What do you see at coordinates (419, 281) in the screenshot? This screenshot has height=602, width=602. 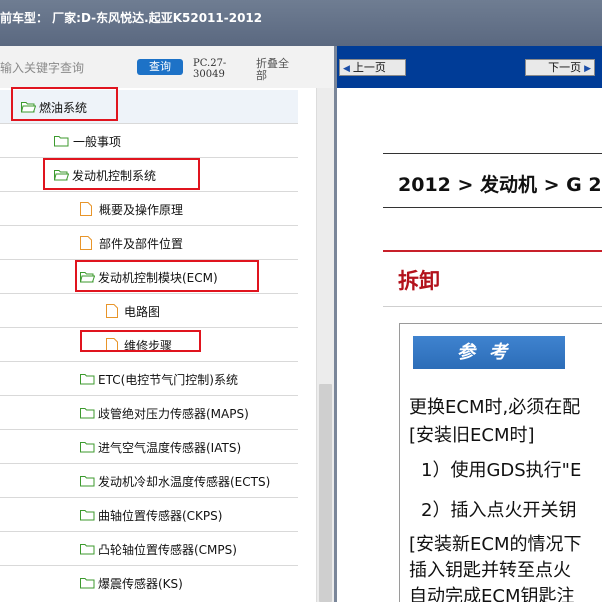 I see `section-title: 拆卸` at bounding box center [419, 281].